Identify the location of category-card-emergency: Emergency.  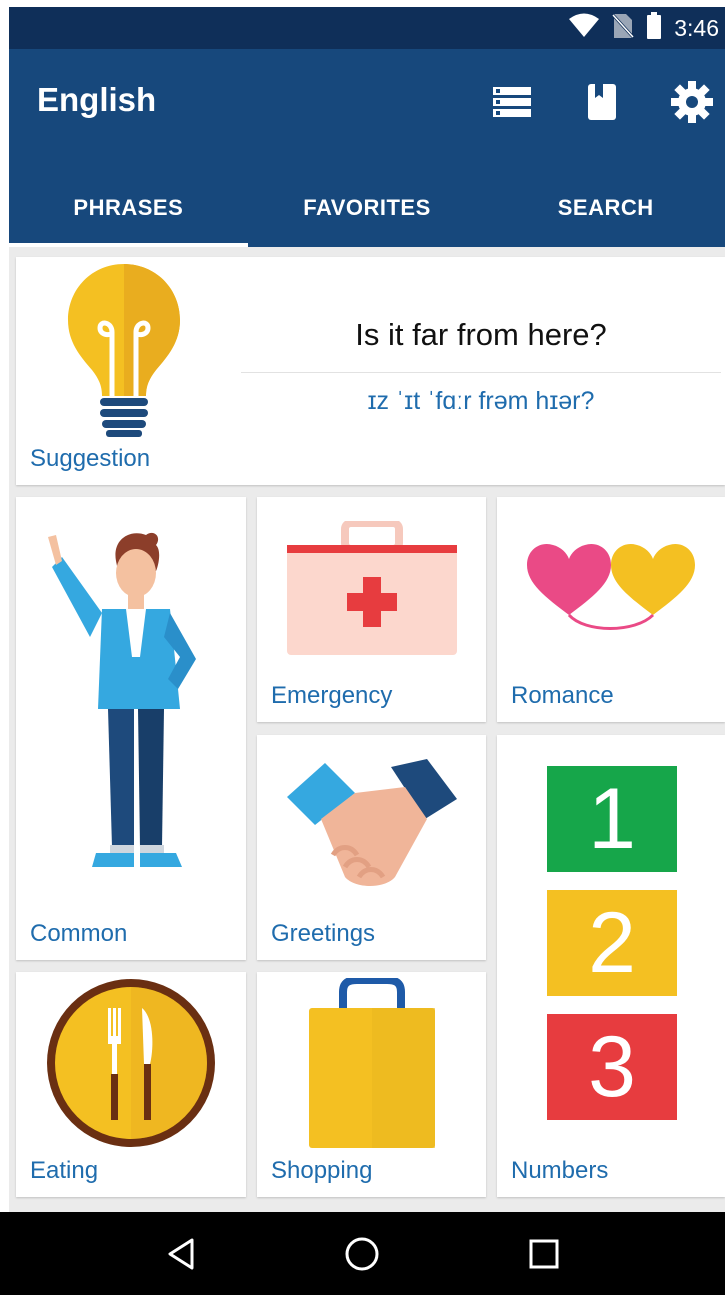
(371, 609).